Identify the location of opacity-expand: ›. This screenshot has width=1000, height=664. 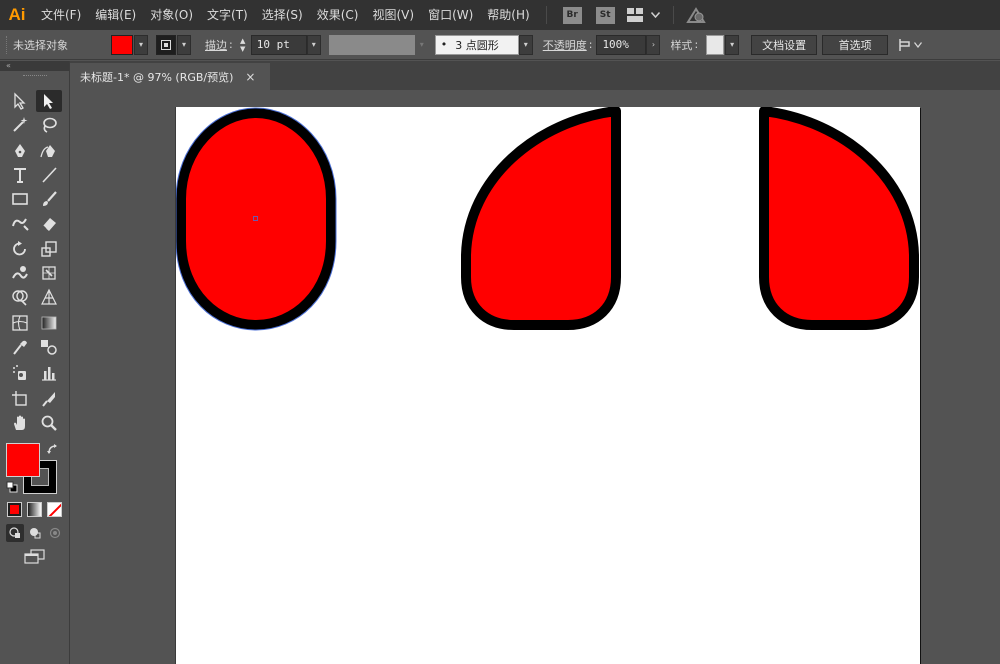
(653, 44).